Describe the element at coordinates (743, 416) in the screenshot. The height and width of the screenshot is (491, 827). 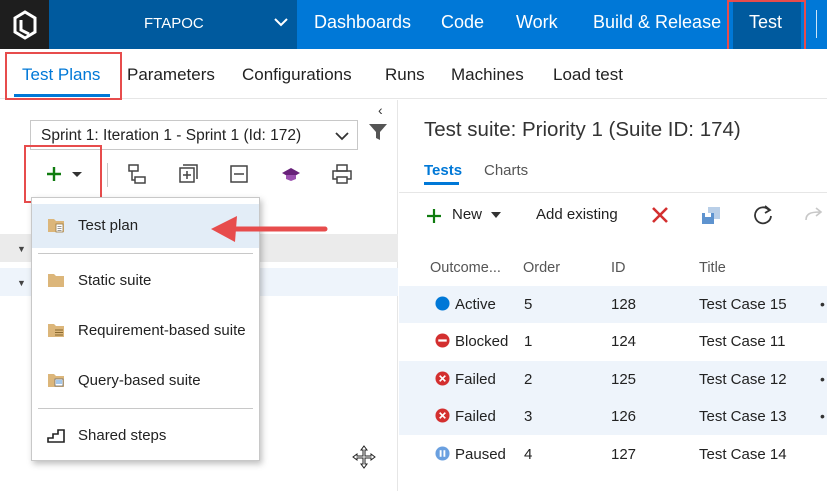
I see `title-cell: Test Case 13` at that location.